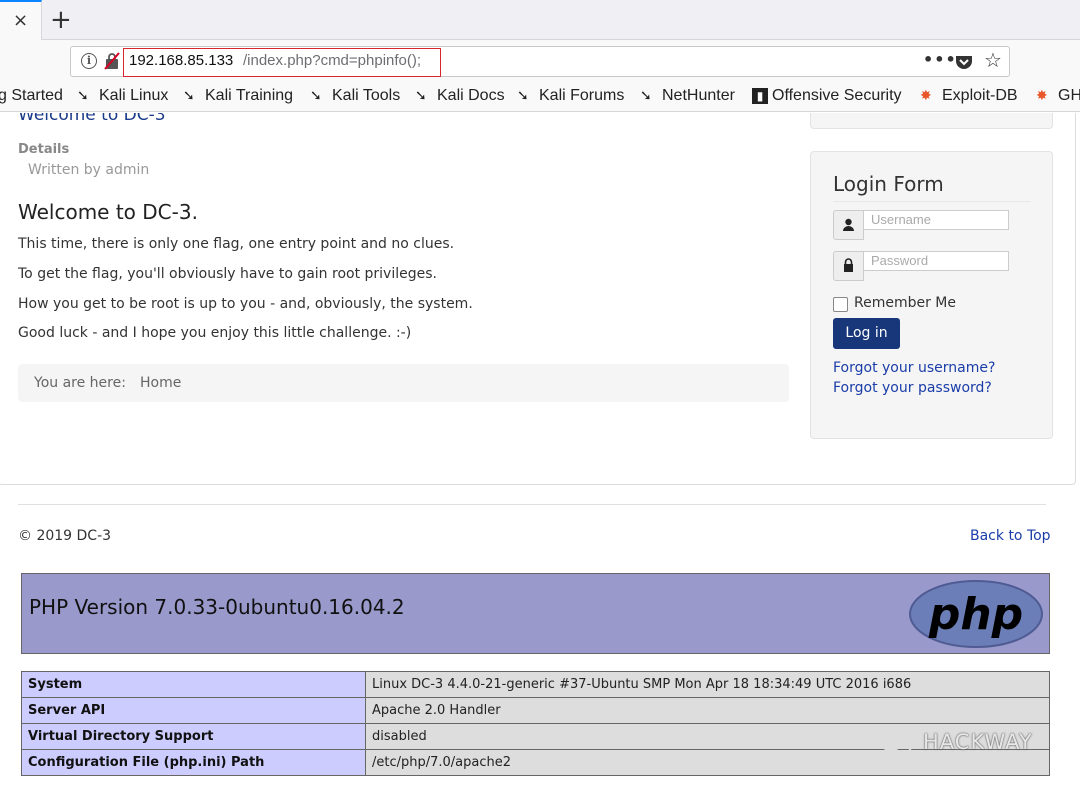  I want to click on bookmark-kali-training: ➘ Kali Training, so click(238, 96).